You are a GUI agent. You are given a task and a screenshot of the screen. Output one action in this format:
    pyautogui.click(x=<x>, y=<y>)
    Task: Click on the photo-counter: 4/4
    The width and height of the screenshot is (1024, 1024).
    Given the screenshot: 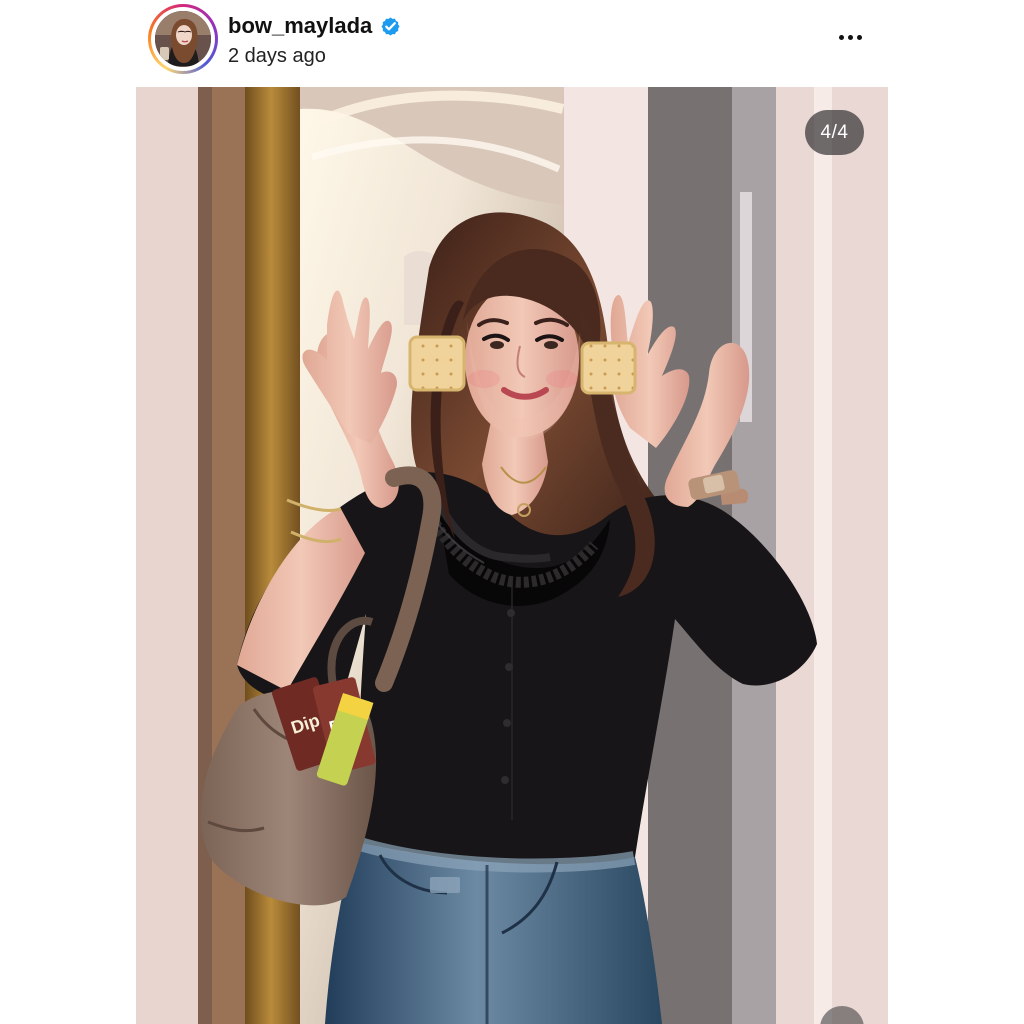 What is the action you would take?
    pyautogui.click(x=834, y=132)
    